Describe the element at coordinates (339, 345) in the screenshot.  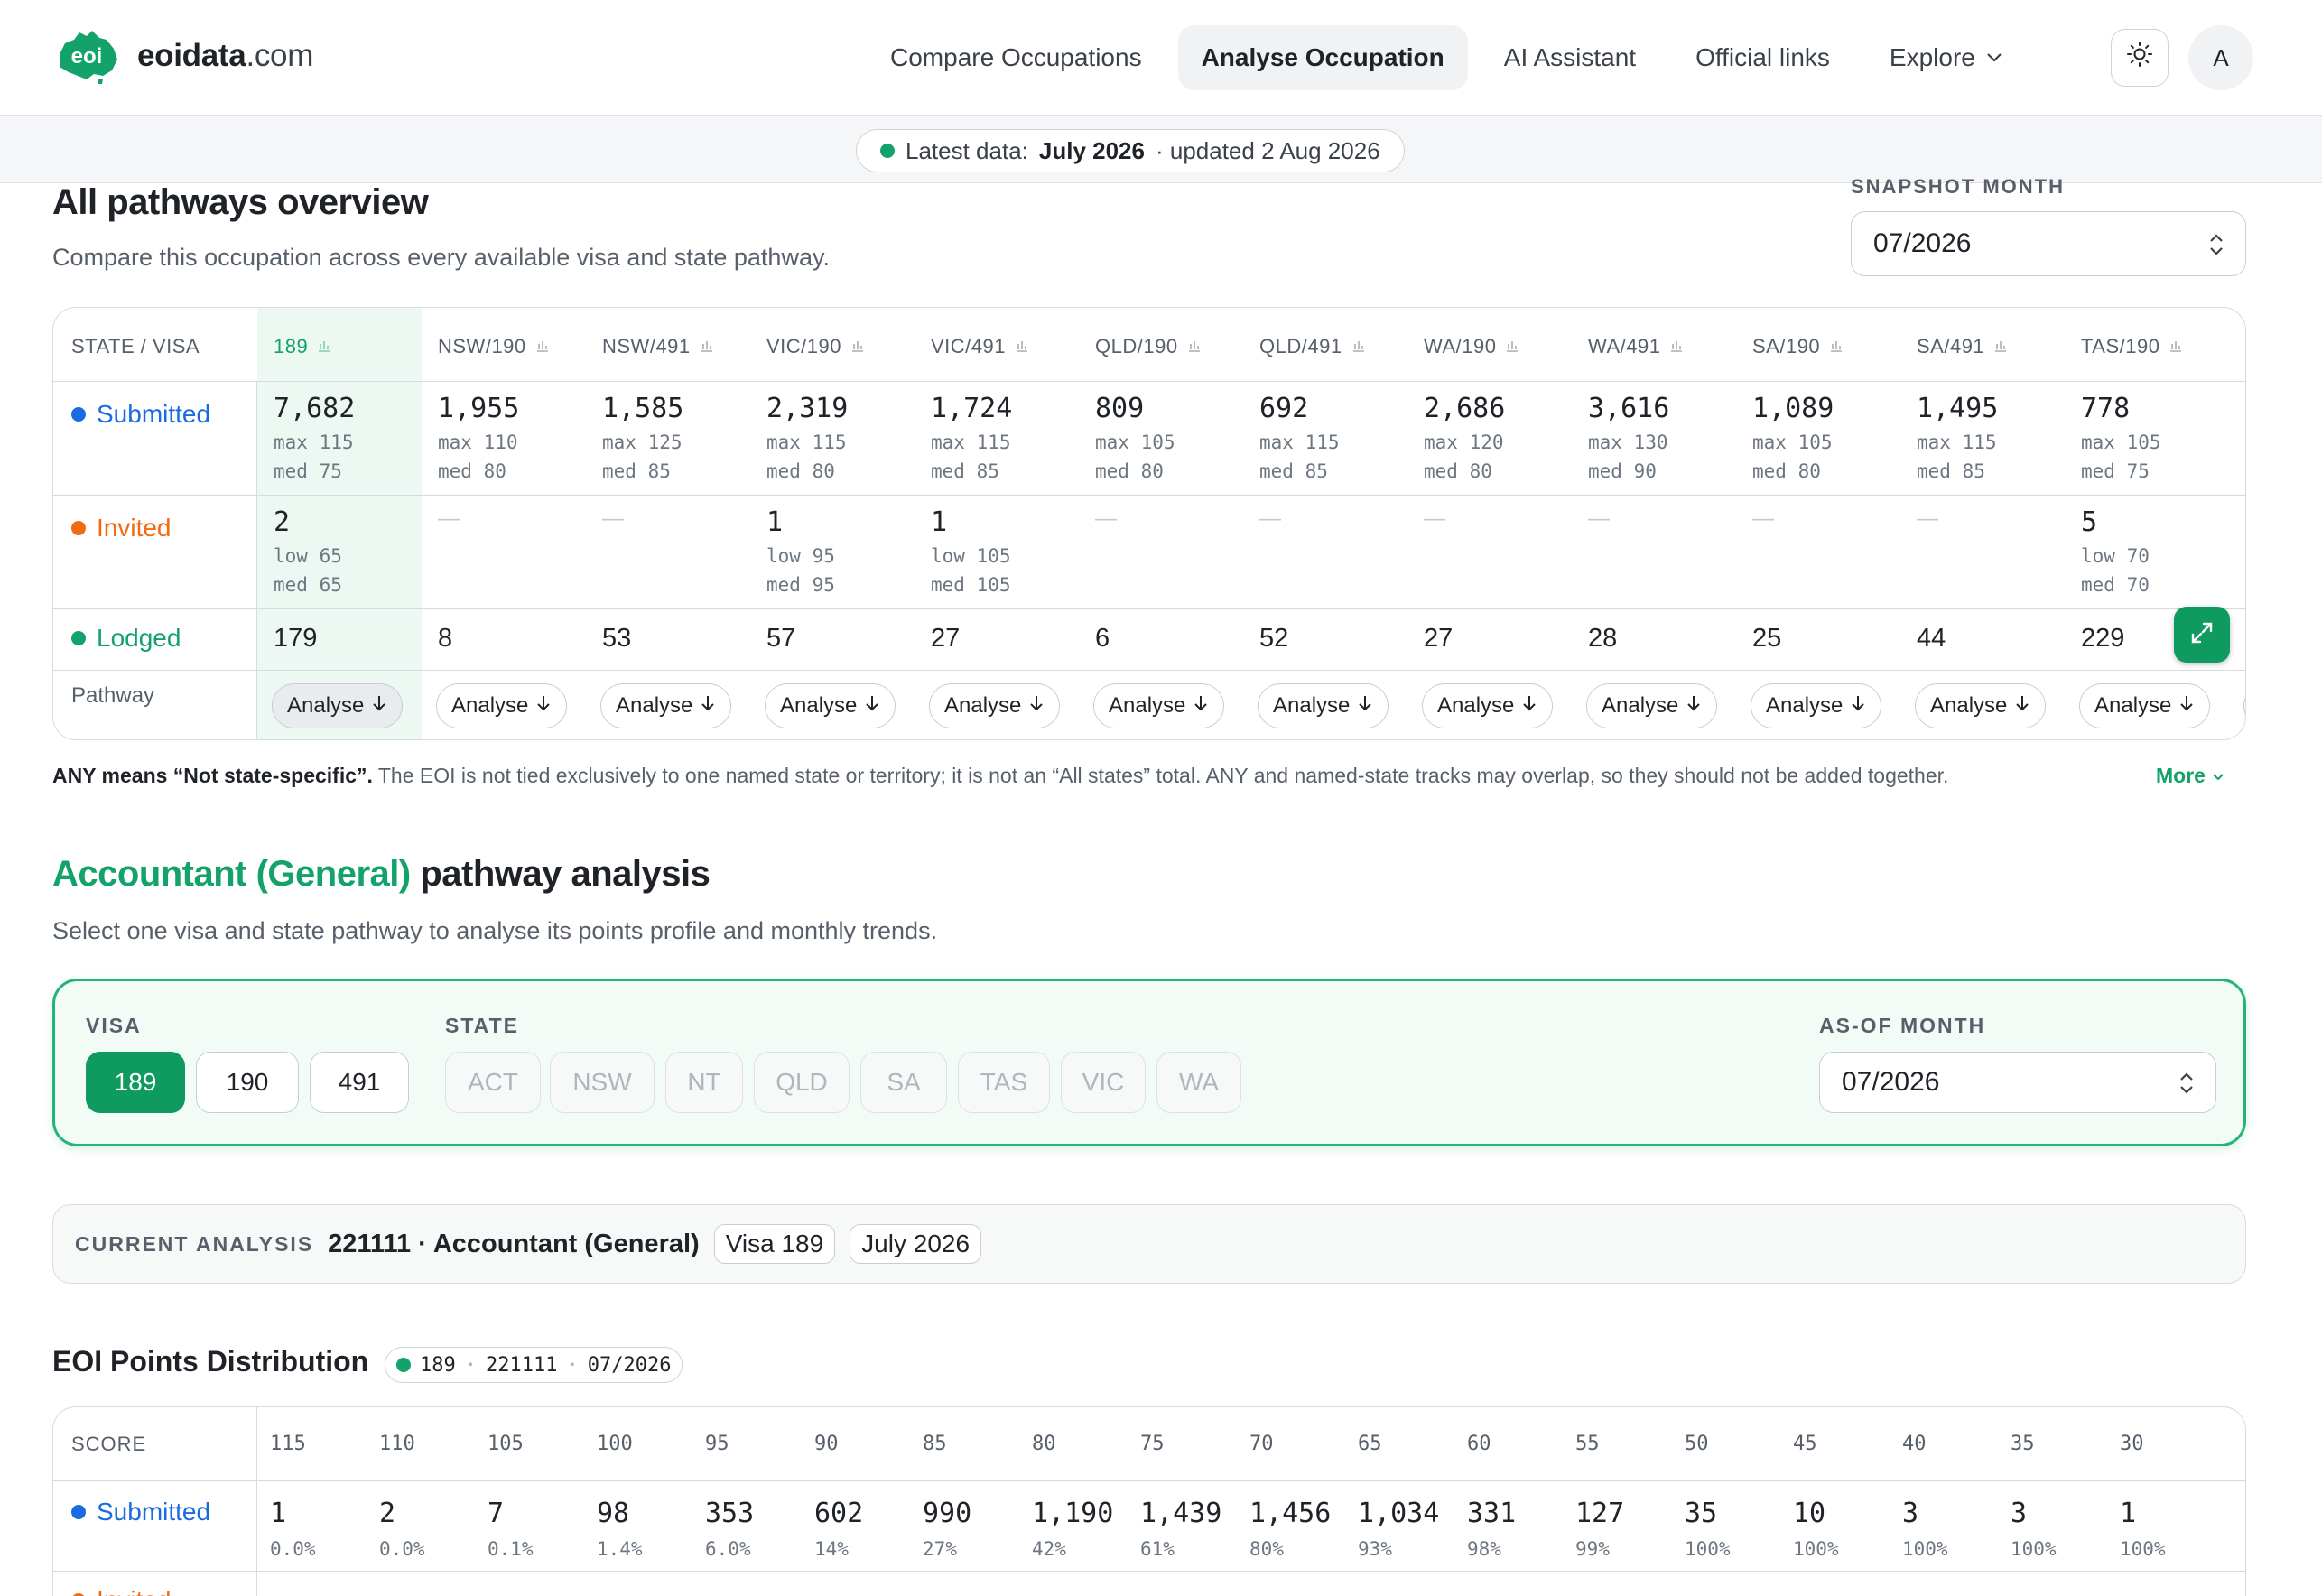
I see `column-header: 189` at that location.